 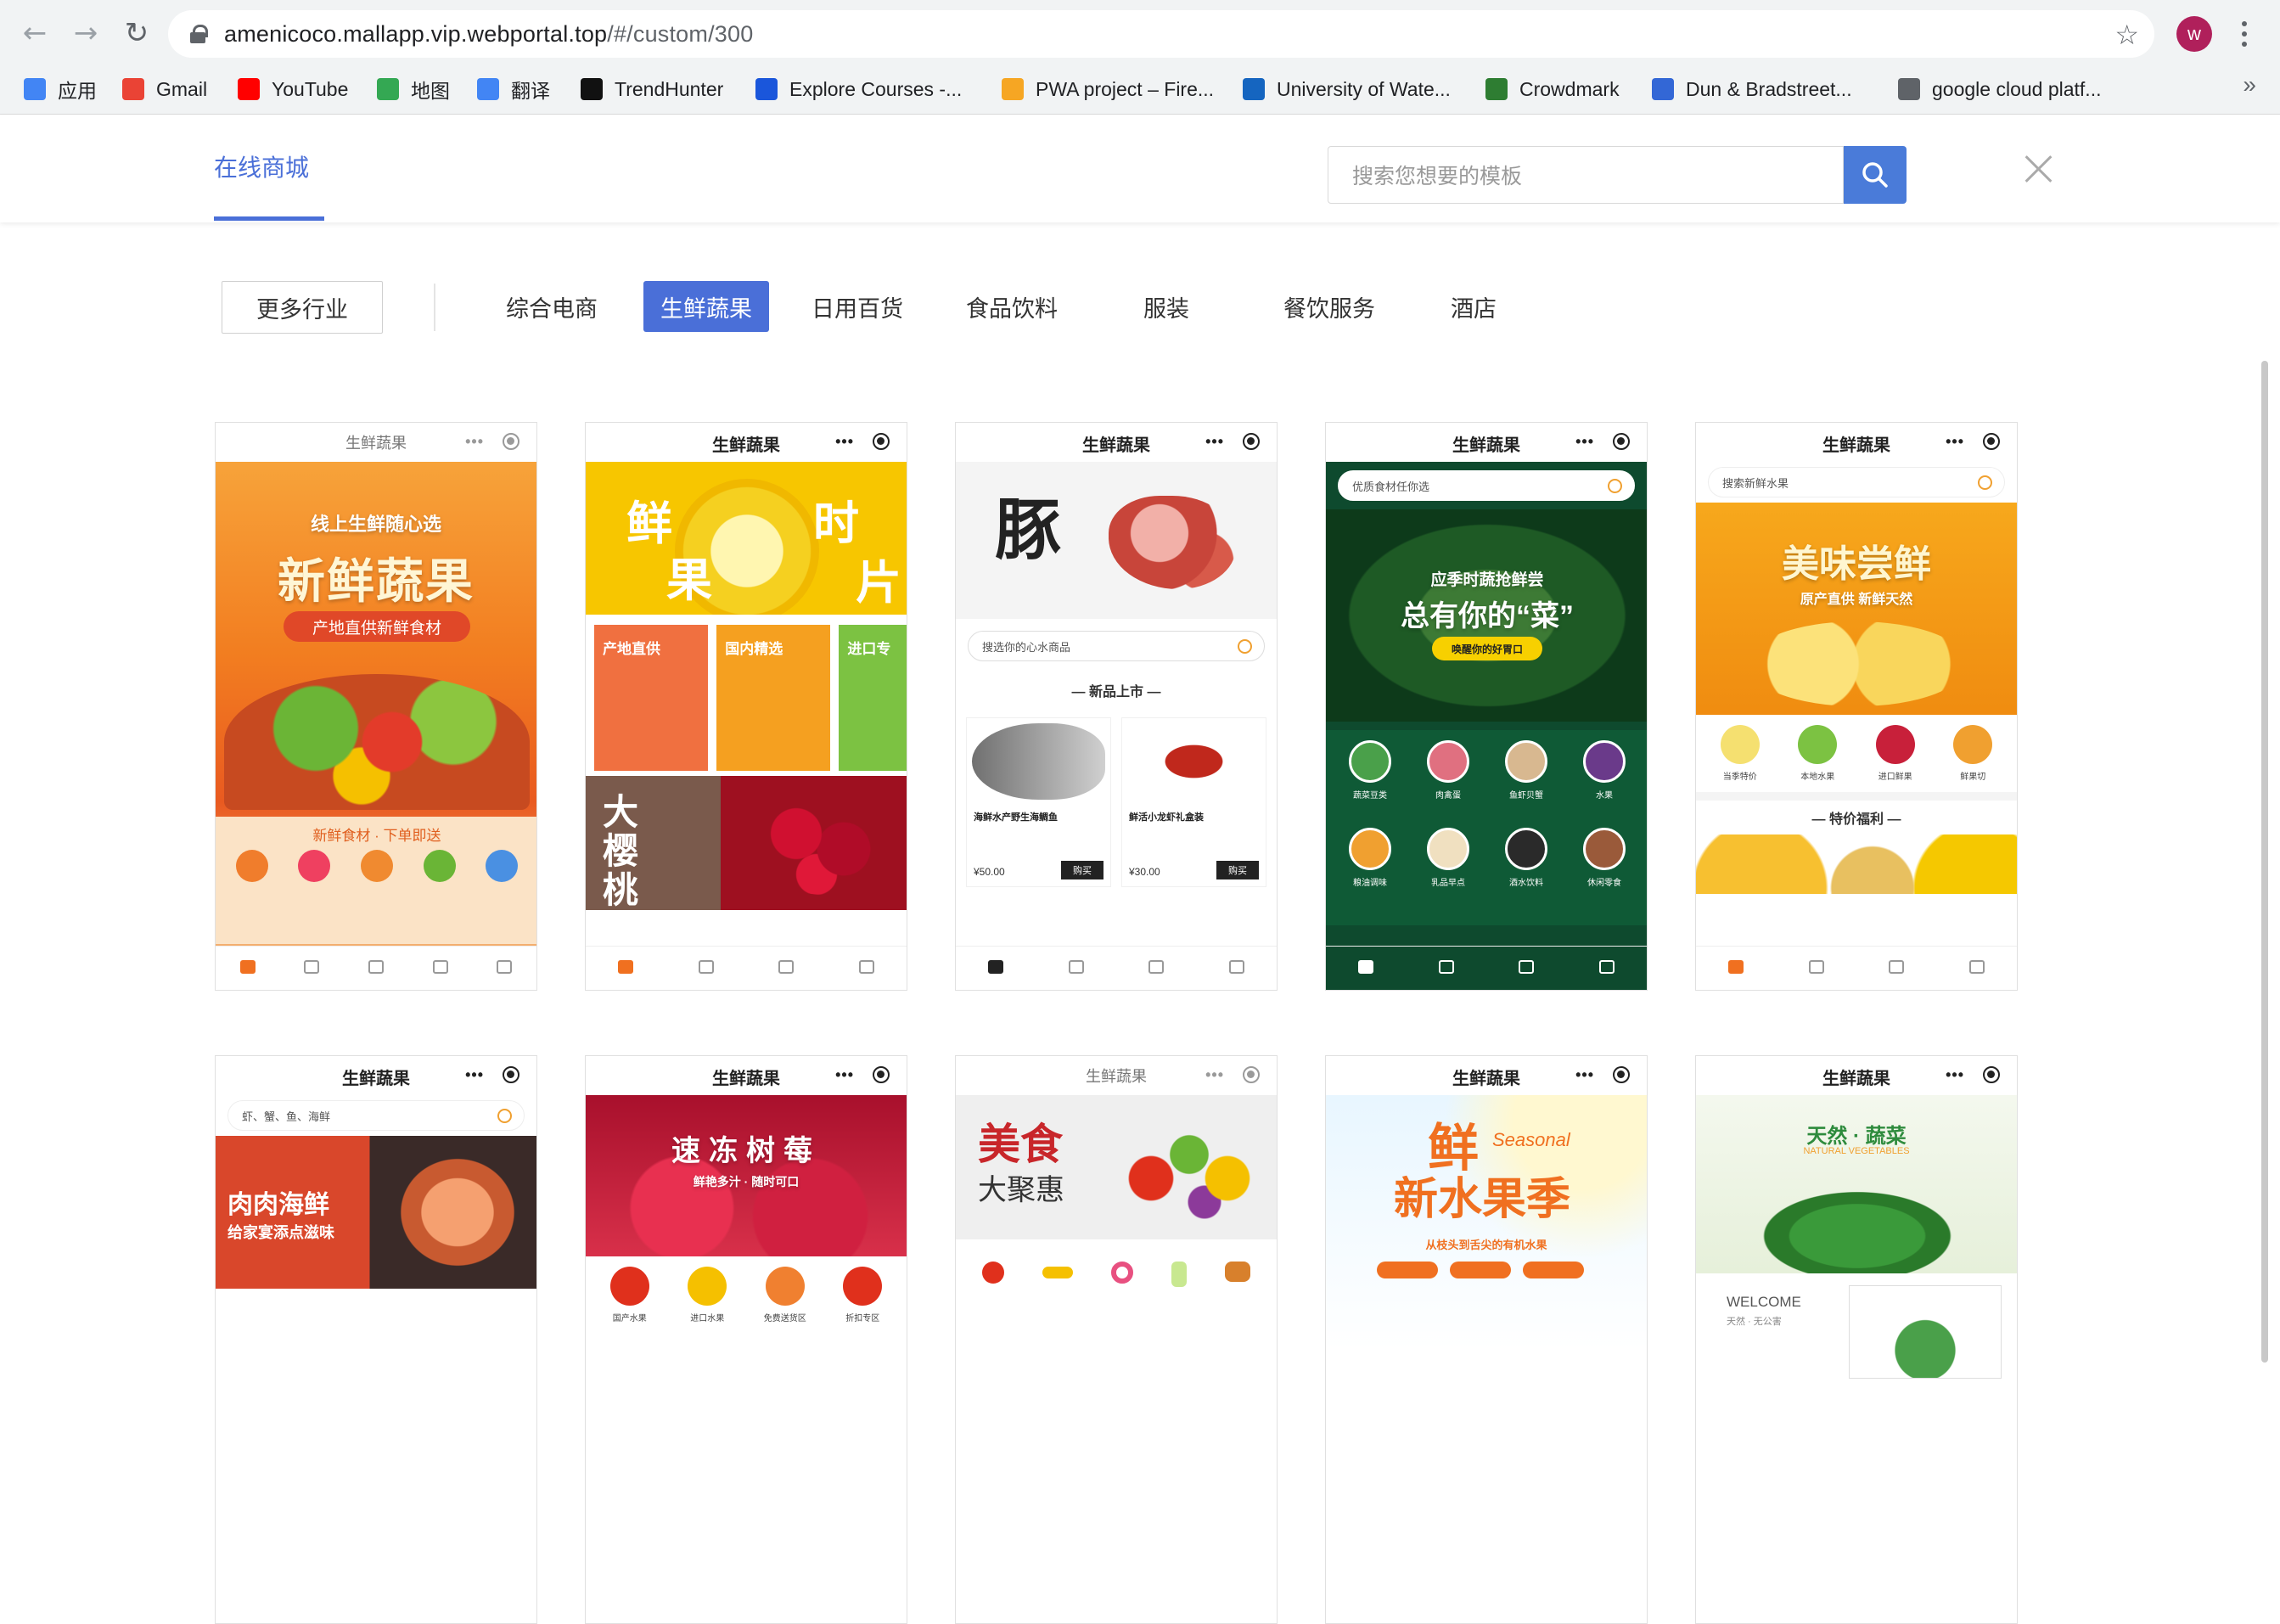 What do you see at coordinates (413, 89) in the screenshot?
I see `bookmark-item: 地图` at bounding box center [413, 89].